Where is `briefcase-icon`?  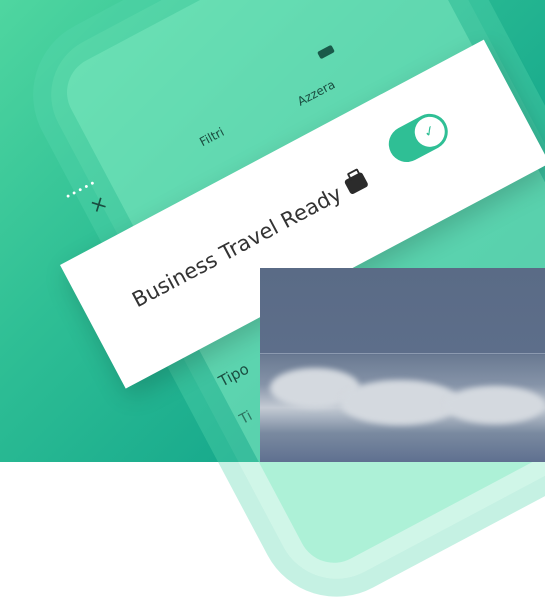
briefcase-icon is located at coordinates (356, 183).